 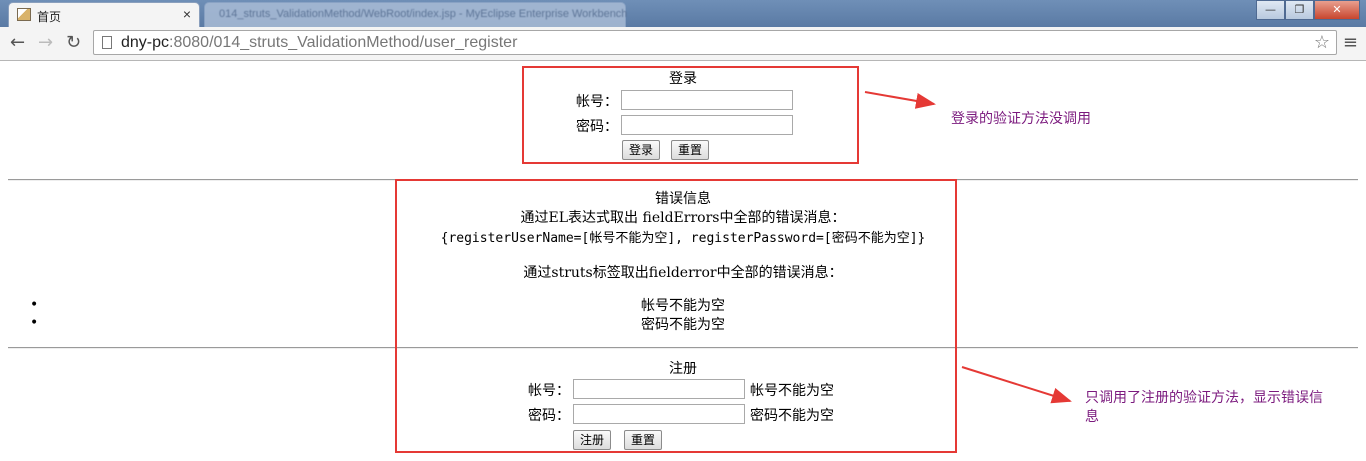 I want to click on annotation-register-note-line1: 只调用了注册的验证方法，显示错误信, so click(x=1204, y=398).